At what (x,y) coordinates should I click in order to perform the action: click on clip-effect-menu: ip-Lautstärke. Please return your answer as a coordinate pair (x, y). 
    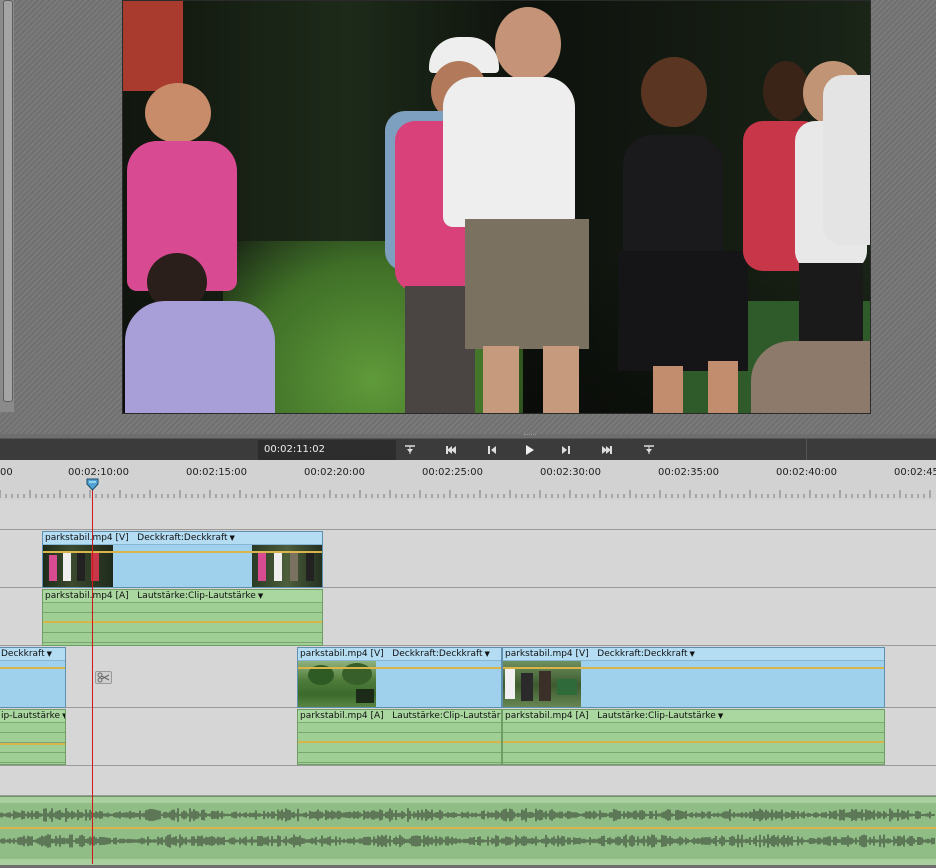
    Looking at the image, I should click on (30, 716).